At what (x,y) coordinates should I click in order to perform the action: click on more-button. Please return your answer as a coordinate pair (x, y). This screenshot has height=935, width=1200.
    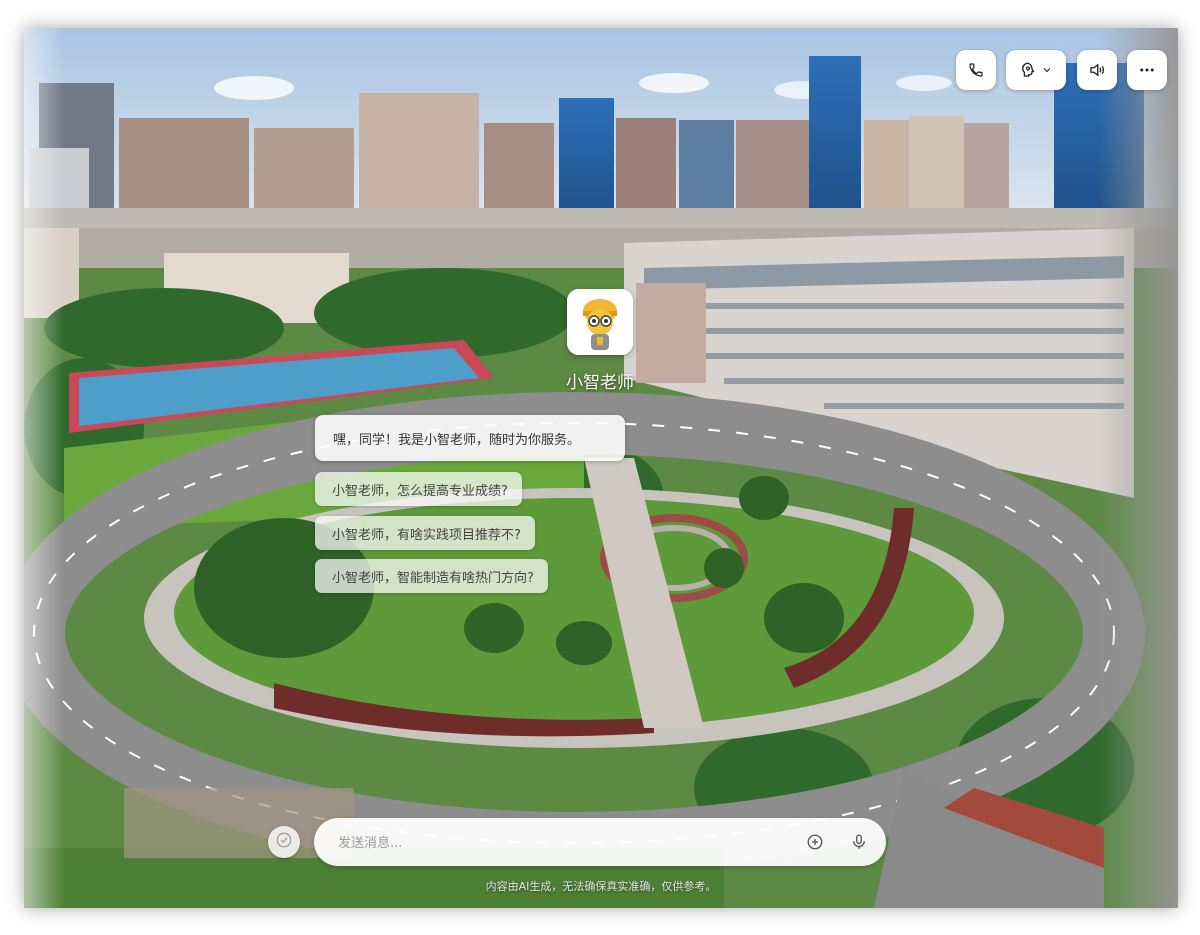
    Looking at the image, I should click on (1147, 70).